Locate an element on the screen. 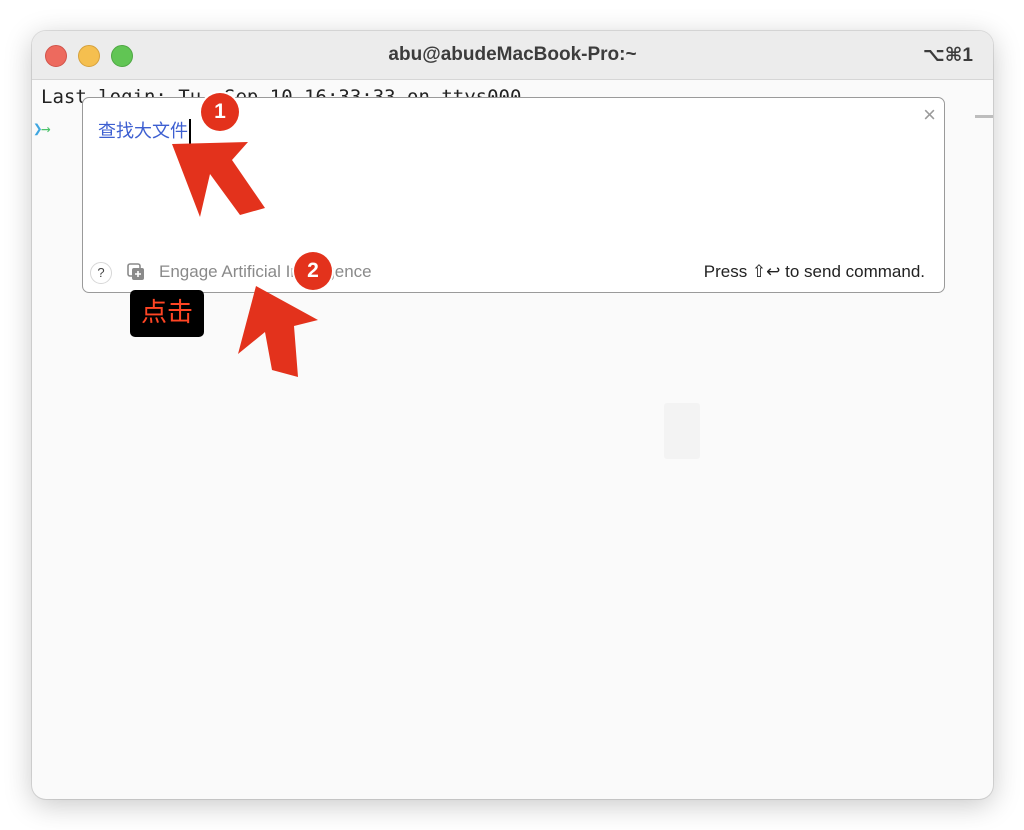  prompt-arrow-icon: → is located at coordinates (46, 128).